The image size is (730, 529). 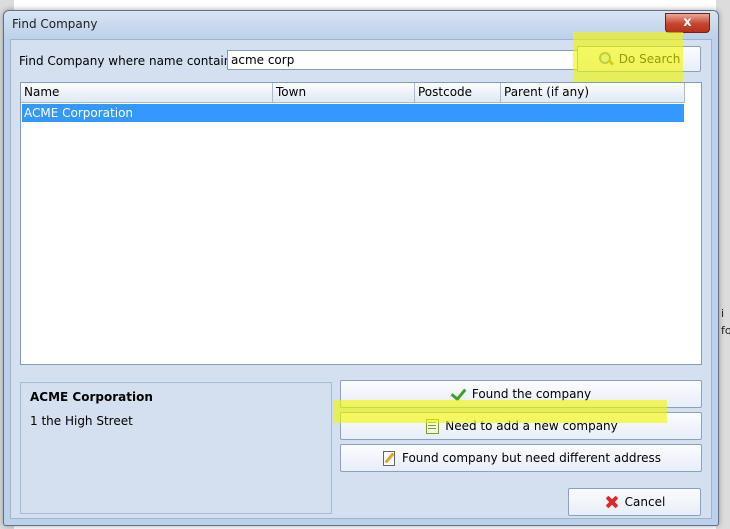 I want to click on row-cell-name: ACME Corporation, so click(x=79, y=113).